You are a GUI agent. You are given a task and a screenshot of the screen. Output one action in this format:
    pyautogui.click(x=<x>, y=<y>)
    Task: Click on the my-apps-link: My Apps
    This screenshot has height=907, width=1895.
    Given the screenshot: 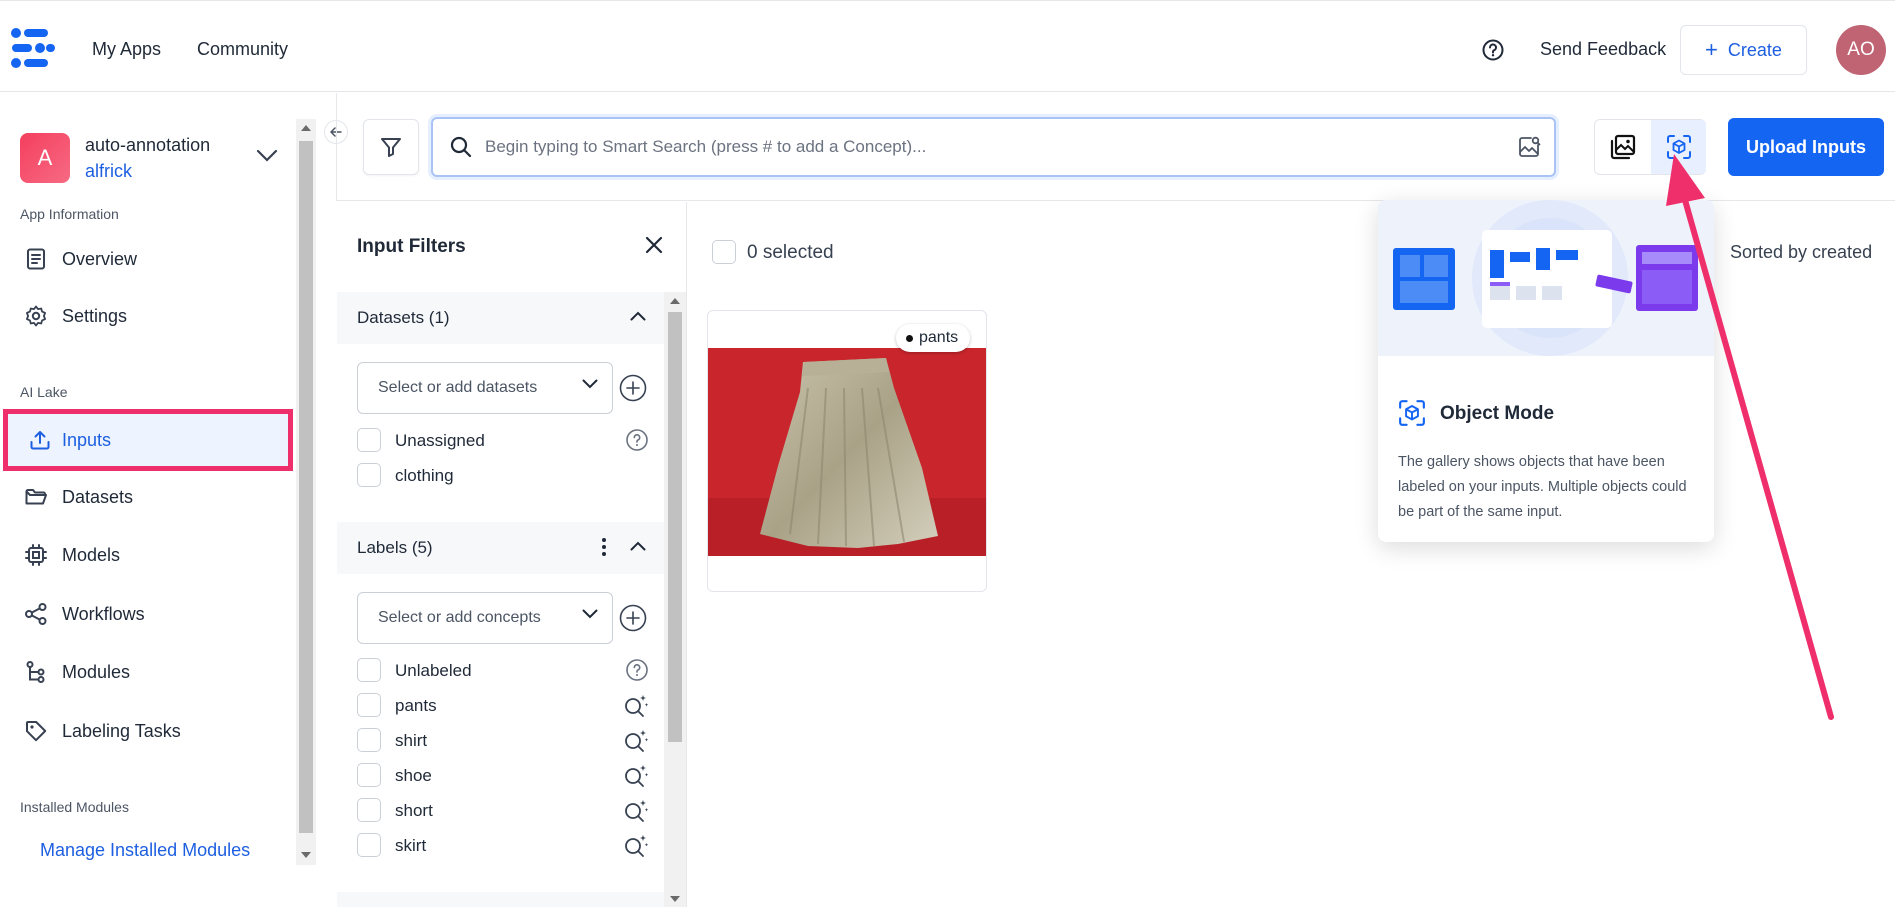 What is the action you would take?
    pyautogui.click(x=126, y=49)
    